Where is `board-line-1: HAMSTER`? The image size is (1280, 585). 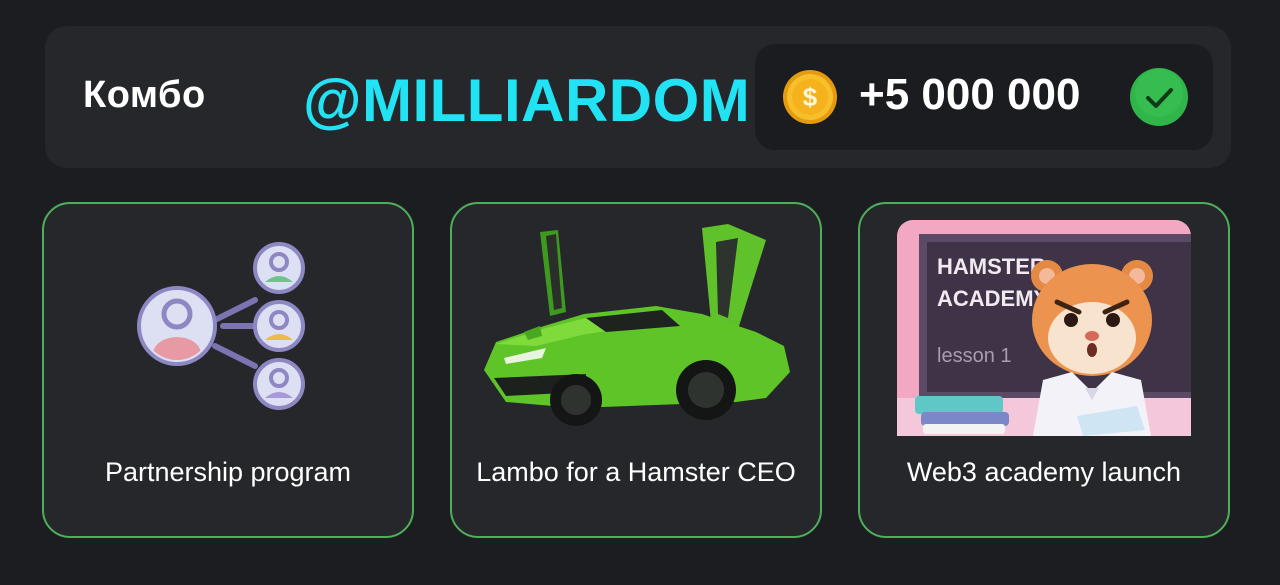
board-line-1: HAMSTER is located at coordinates (991, 266).